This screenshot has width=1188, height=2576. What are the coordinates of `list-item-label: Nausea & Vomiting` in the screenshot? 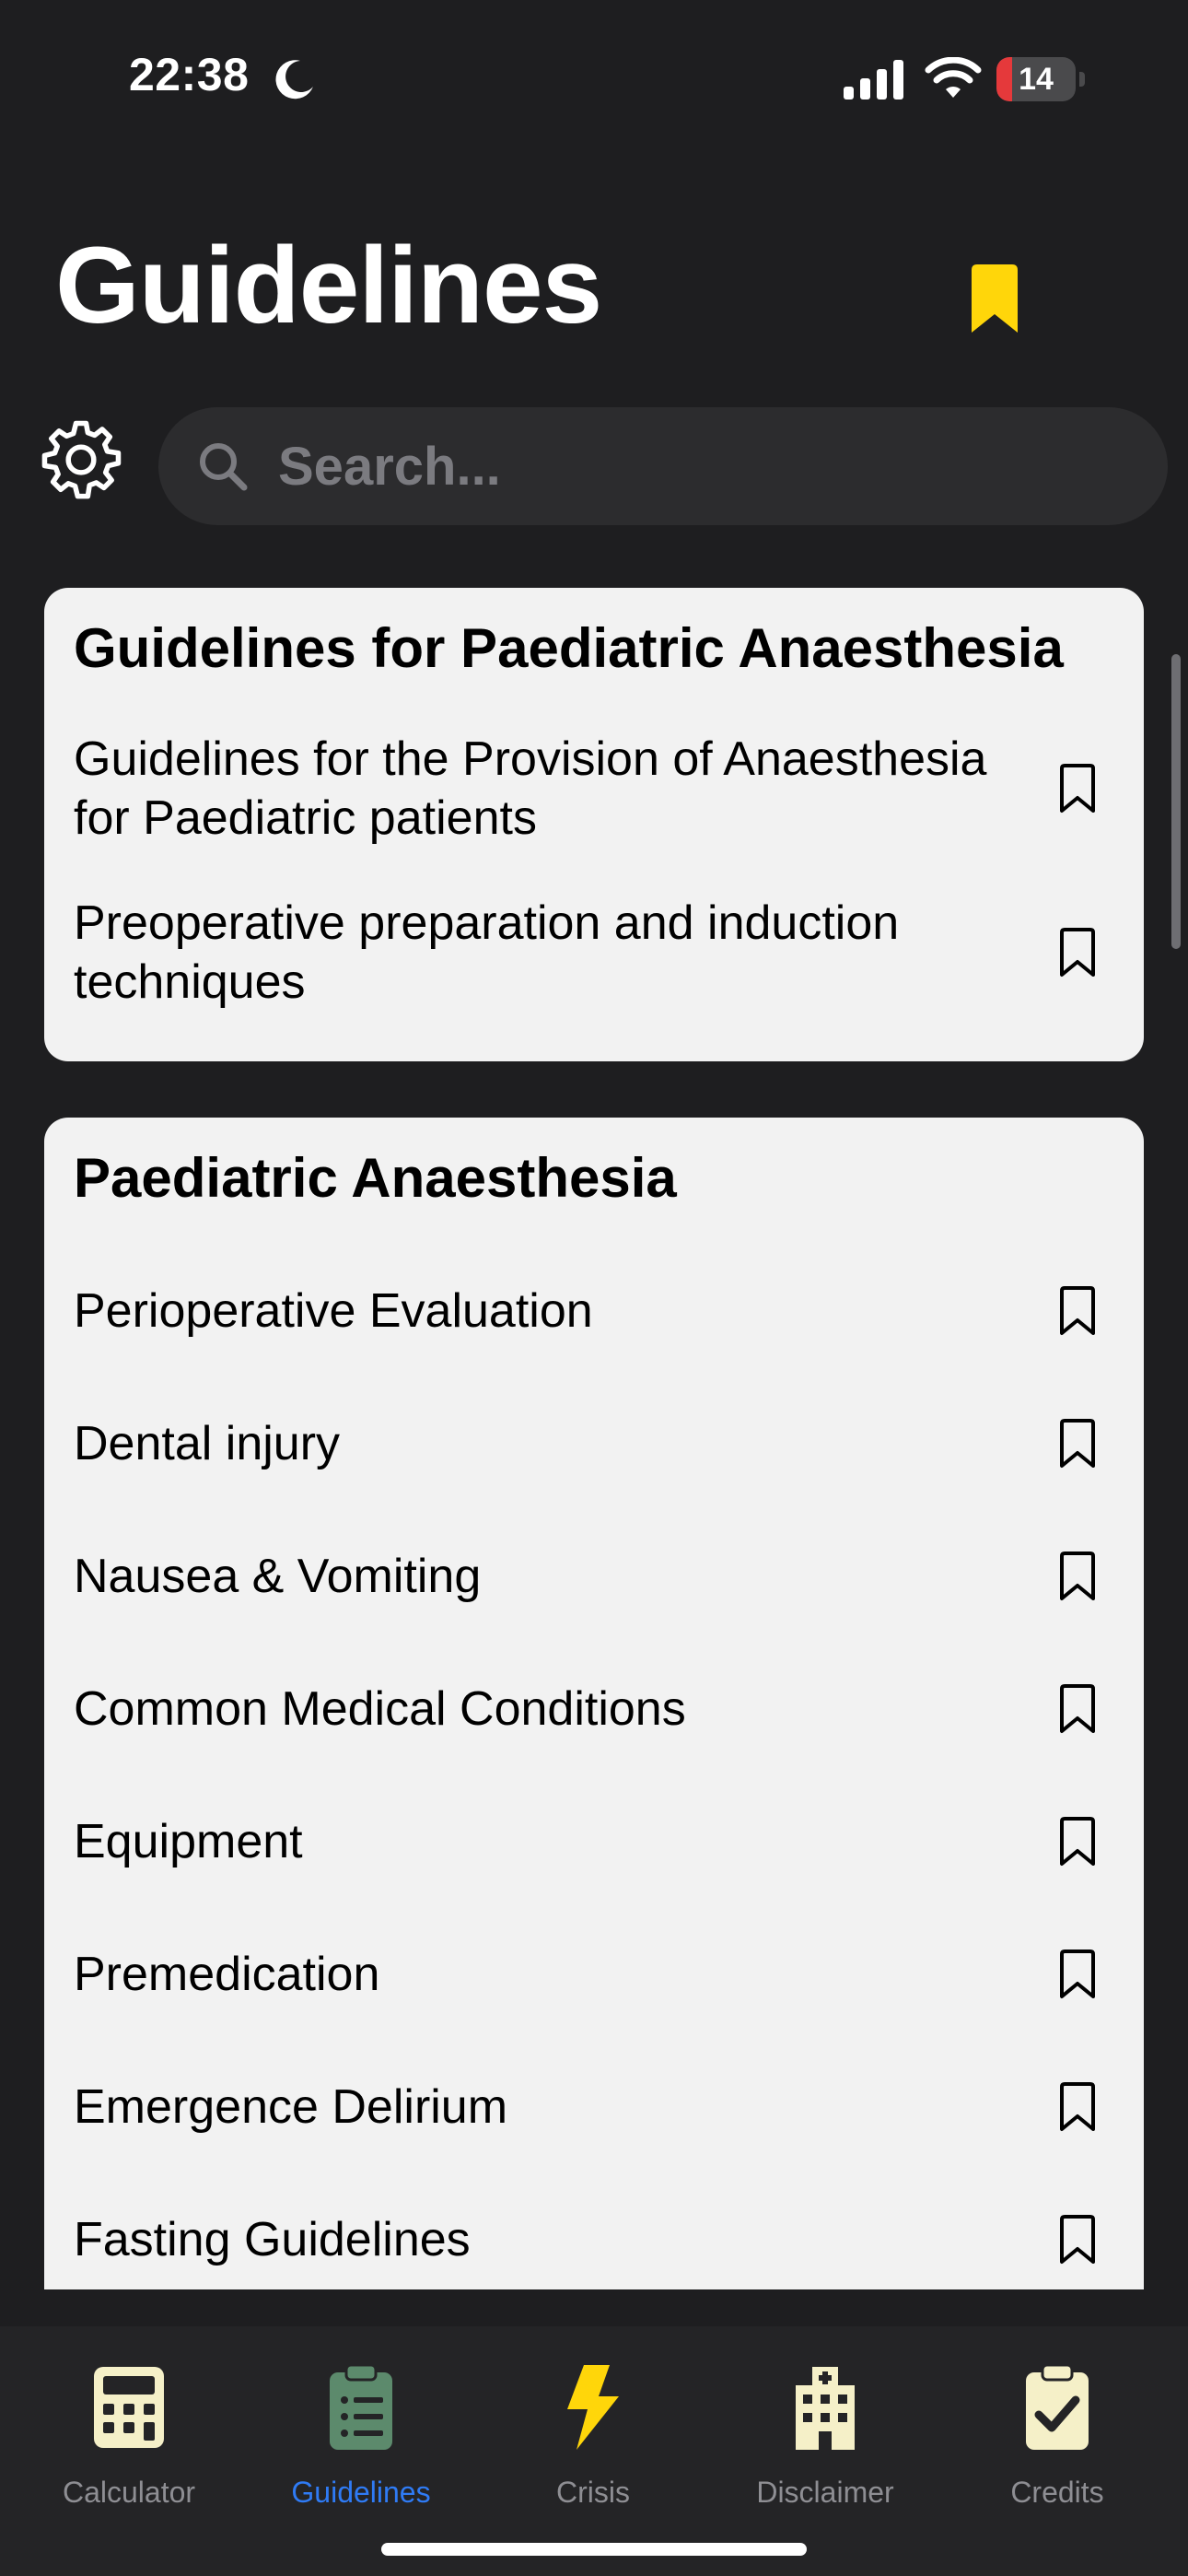 It's located at (278, 1576).